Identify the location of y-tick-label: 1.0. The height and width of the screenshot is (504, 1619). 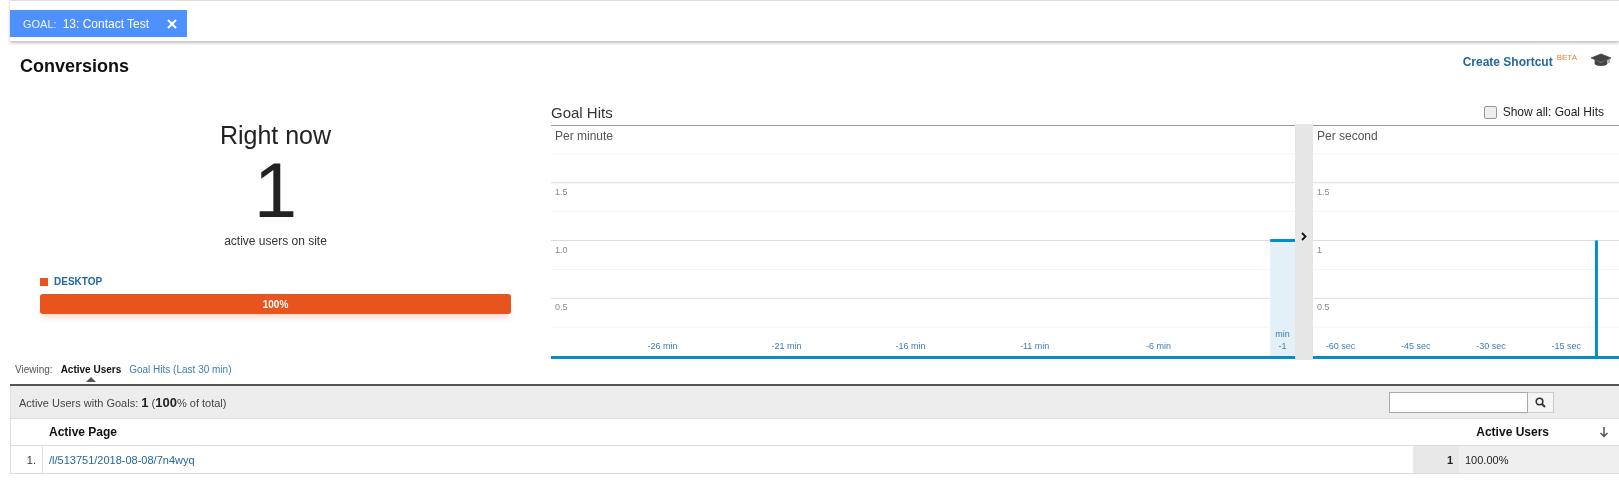
(561, 249).